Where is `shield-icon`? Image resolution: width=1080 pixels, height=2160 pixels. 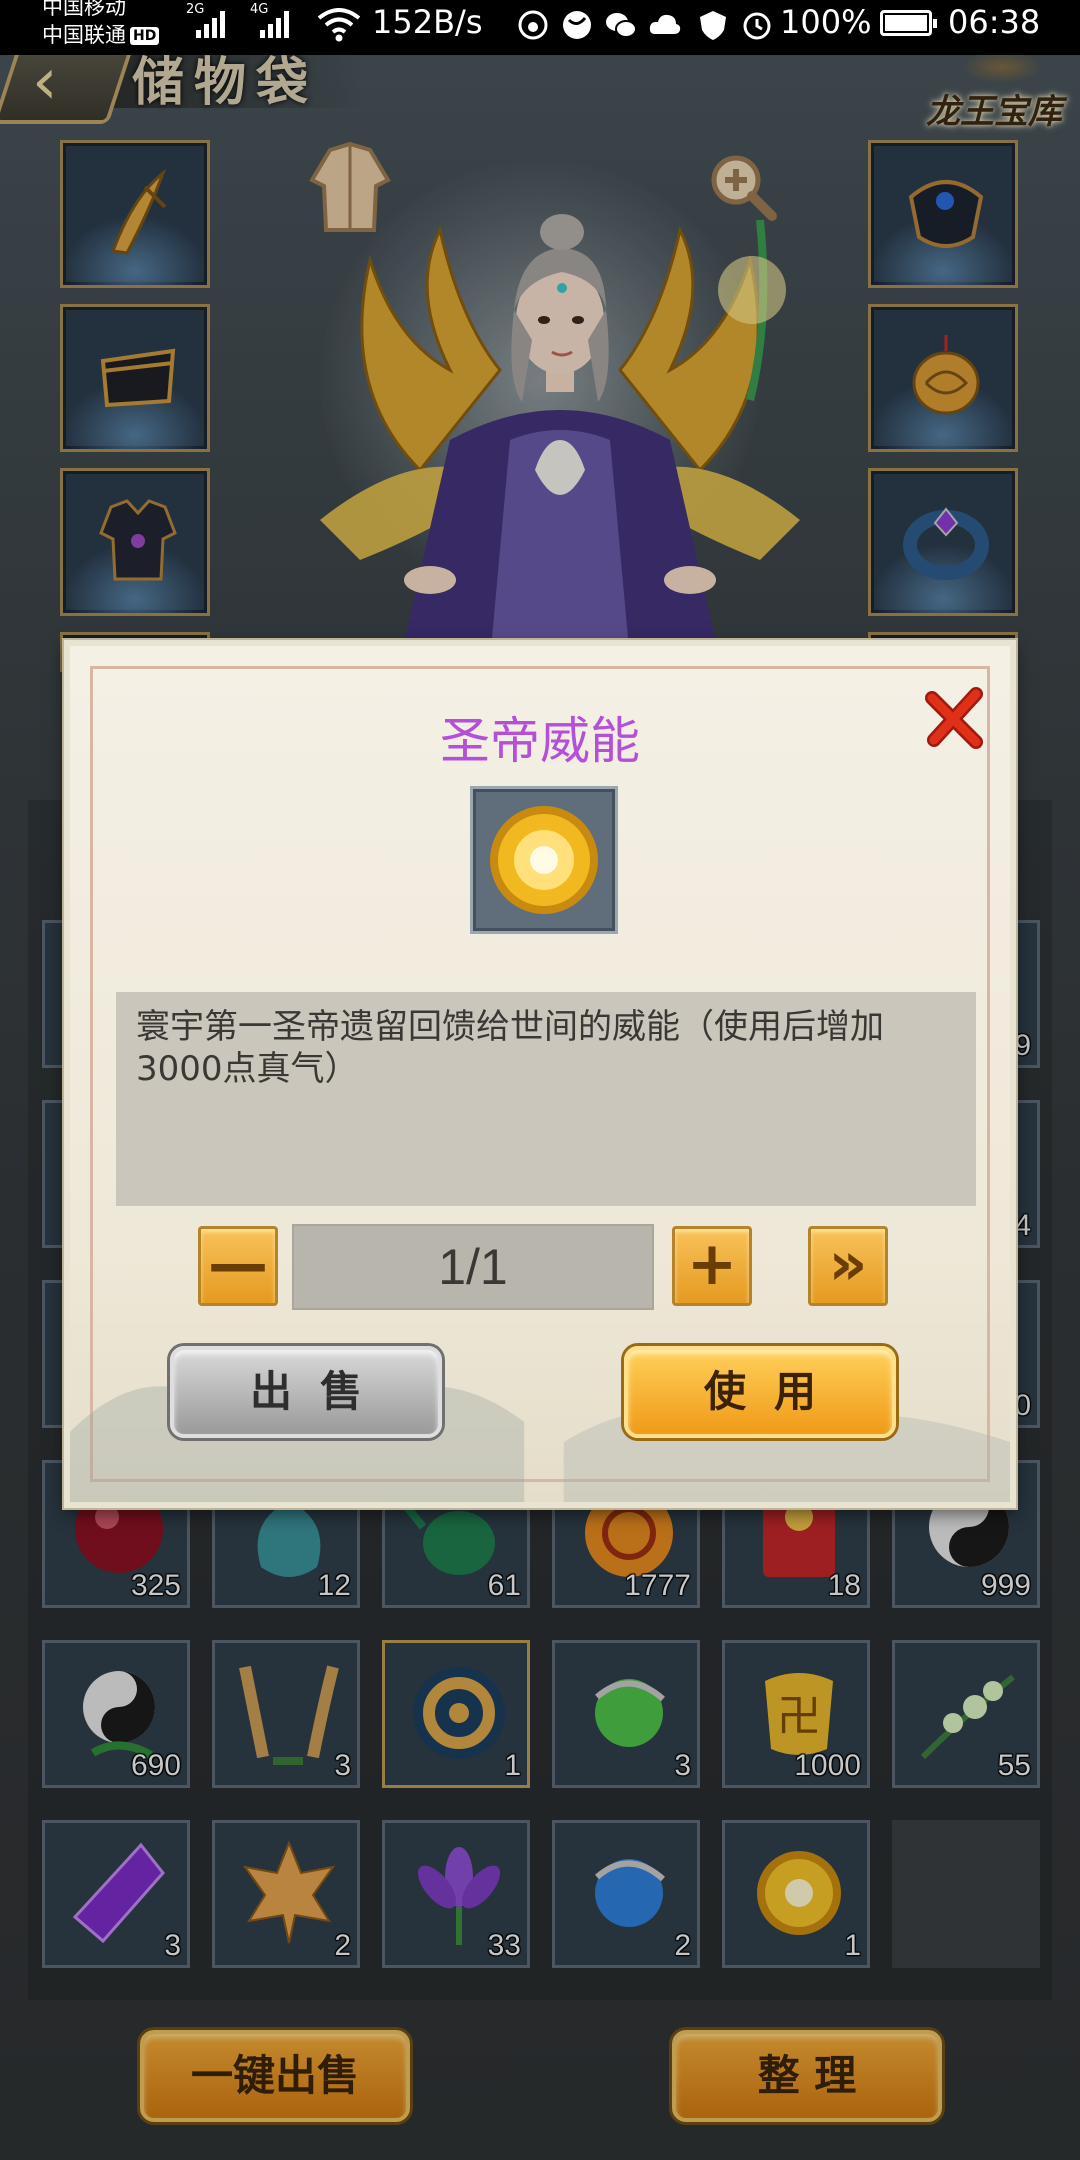 shield-icon is located at coordinates (713, 25).